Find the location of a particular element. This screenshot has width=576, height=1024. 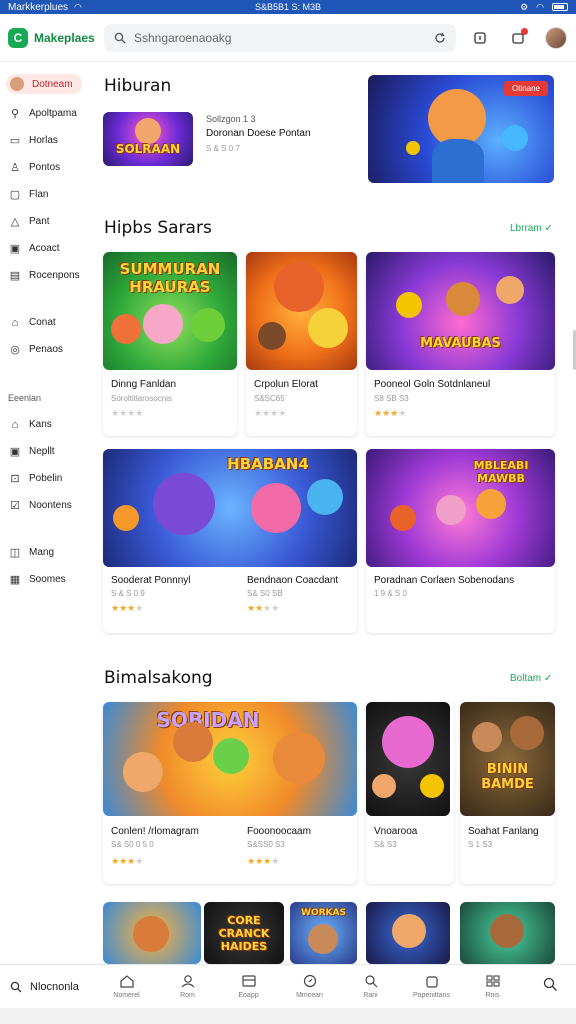

game-card-art: SUMMURAN HRAURAS is located at coordinates (170, 311).